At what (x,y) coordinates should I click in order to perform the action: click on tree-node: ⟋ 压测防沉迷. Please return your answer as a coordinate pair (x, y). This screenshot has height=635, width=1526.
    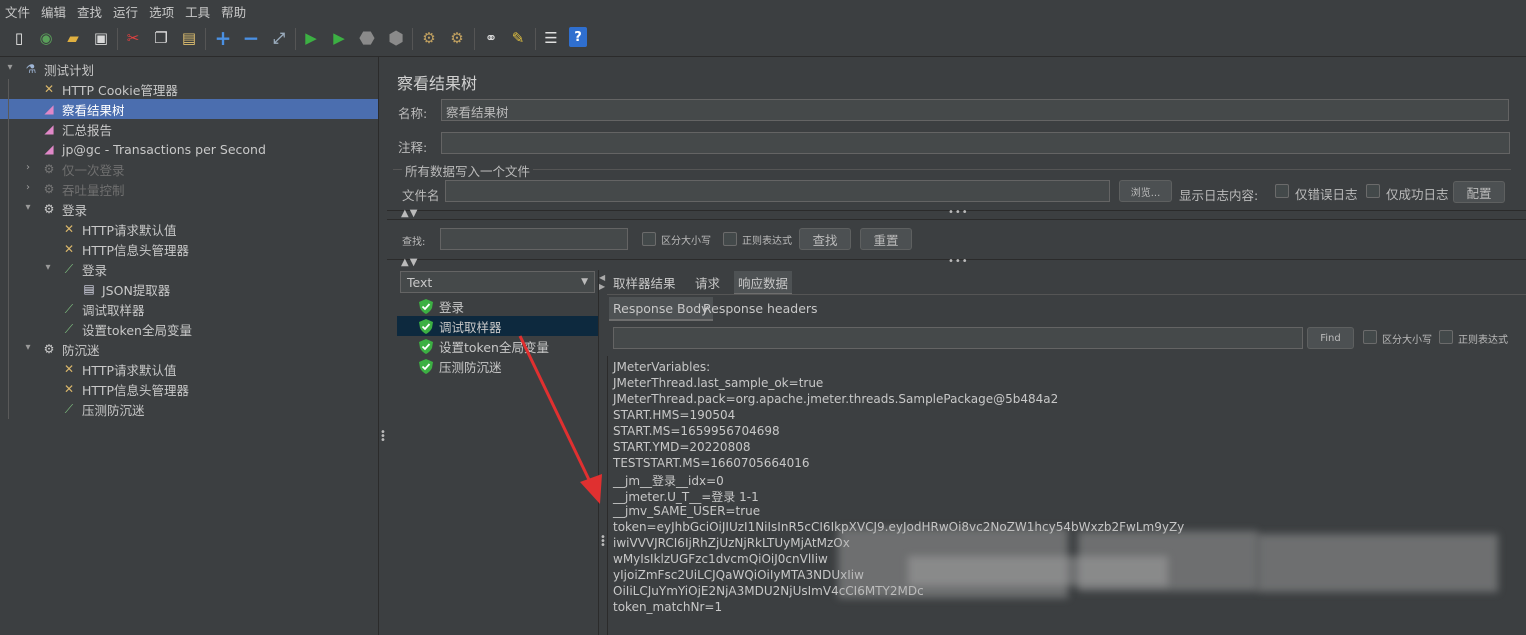
    Looking at the image, I should click on (102, 409).